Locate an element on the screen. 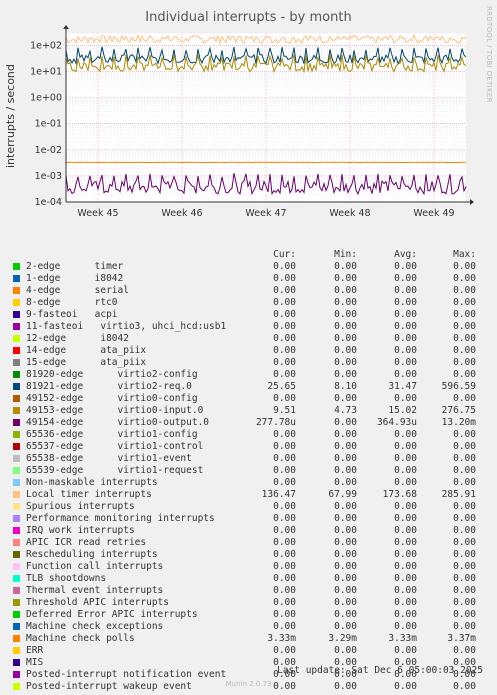 Image resolution: width=497 pixels, height=695 pixels. x-axis-arrow is located at coordinates (472, 202).